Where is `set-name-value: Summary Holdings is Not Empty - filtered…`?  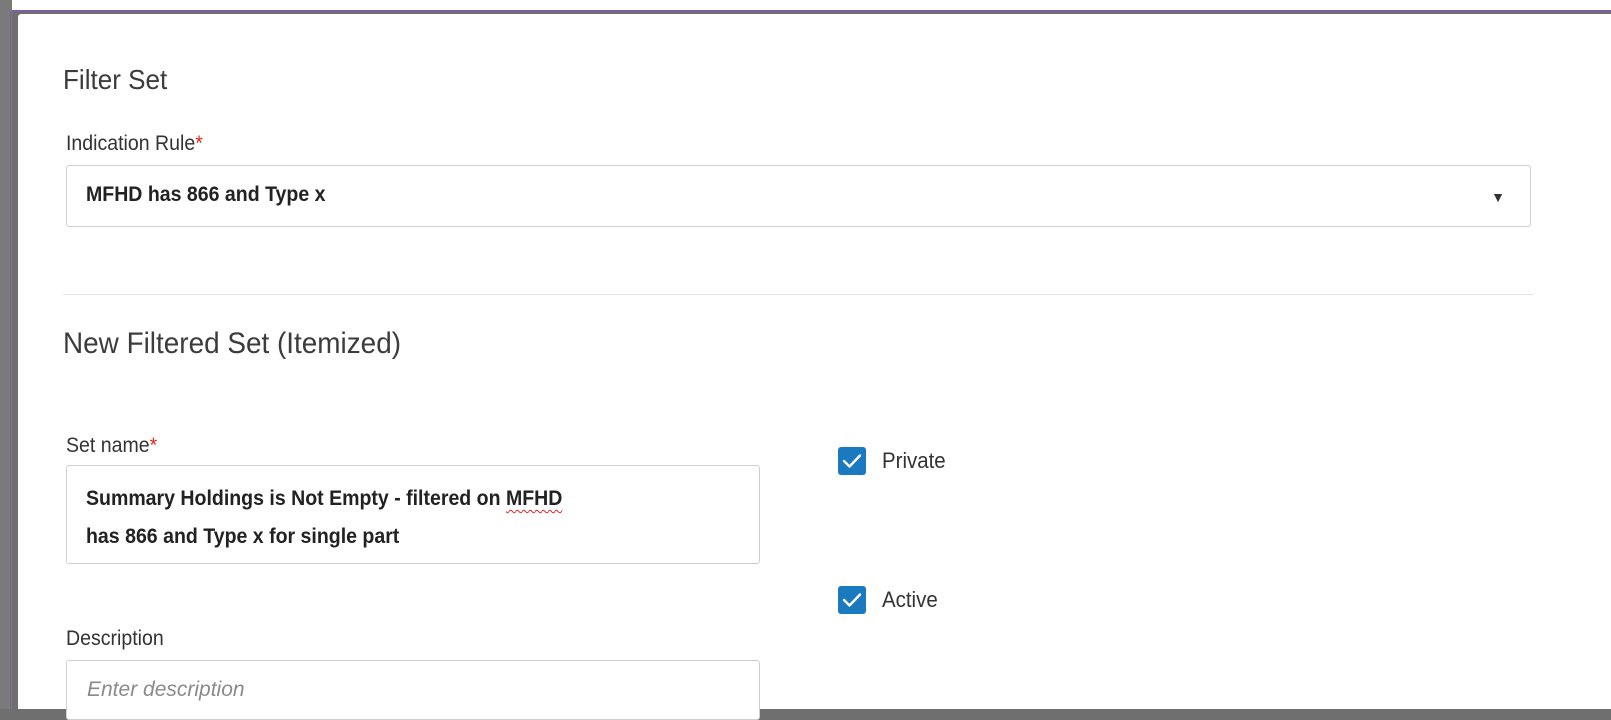
set-name-value: Summary Holdings is Not Empty - filtered… is located at coordinates (383, 518).